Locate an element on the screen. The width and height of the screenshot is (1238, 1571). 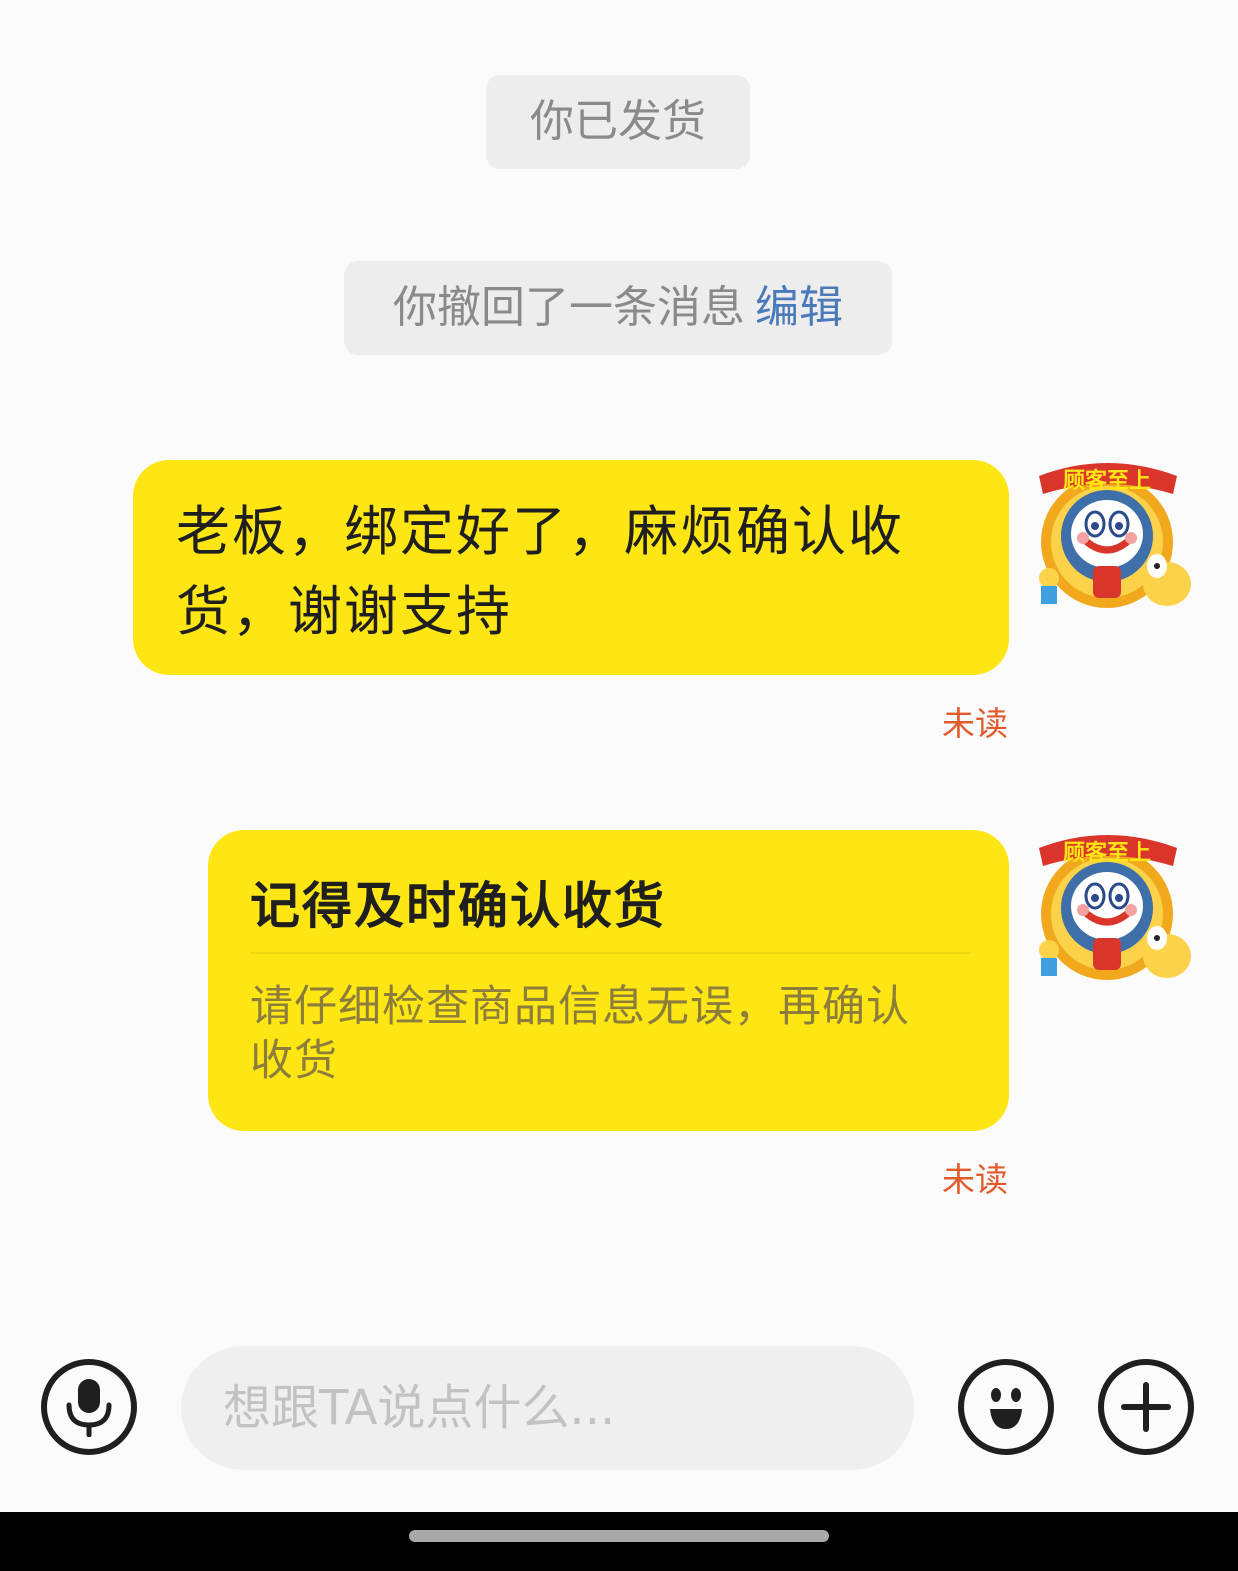
message-bubble: 老板，绑定好了，麻烦确认收 货，谢谢支持 is located at coordinates (571, 567).